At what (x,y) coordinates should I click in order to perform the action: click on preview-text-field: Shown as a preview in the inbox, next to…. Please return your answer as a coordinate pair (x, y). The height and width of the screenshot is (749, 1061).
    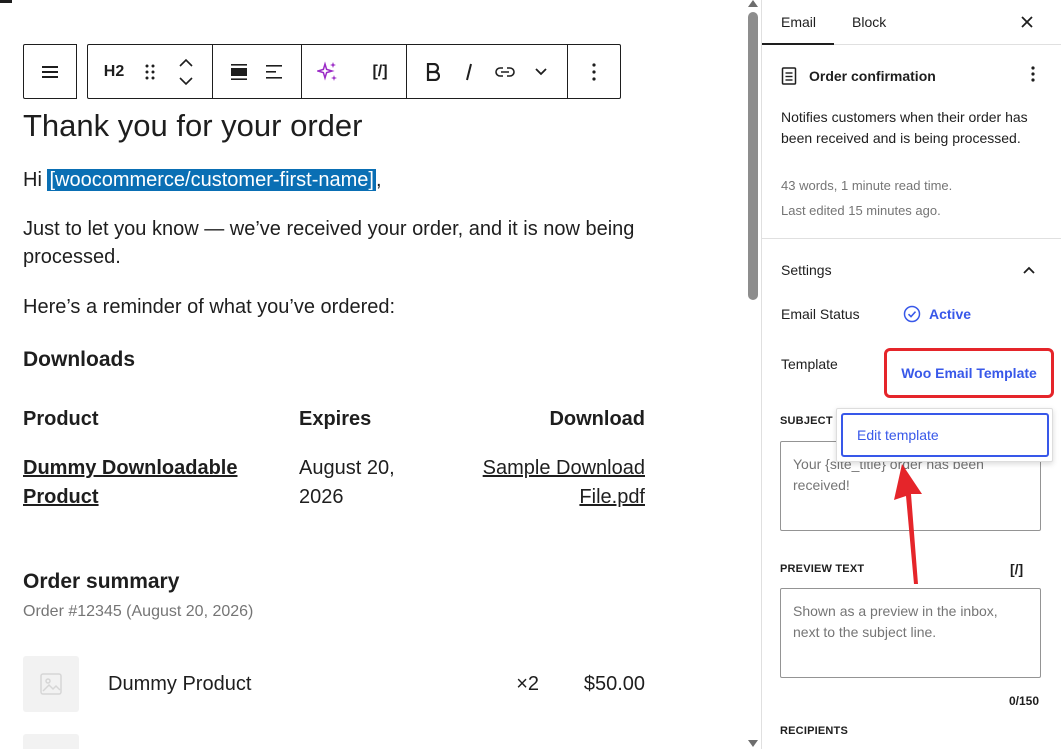
    Looking at the image, I should click on (910, 633).